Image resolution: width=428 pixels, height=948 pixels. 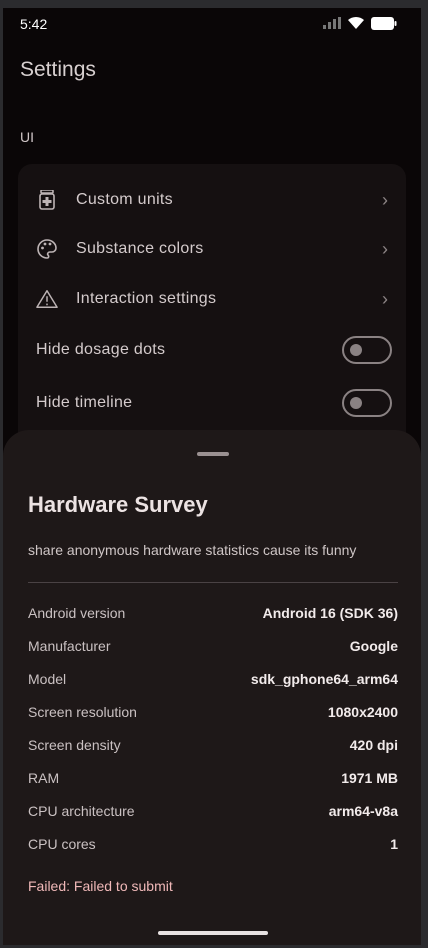 What do you see at coordinates (324, 679) in the screenshot?
I see `info-value: sdk_gphone64_arm64` at bounding box center [324, 679].